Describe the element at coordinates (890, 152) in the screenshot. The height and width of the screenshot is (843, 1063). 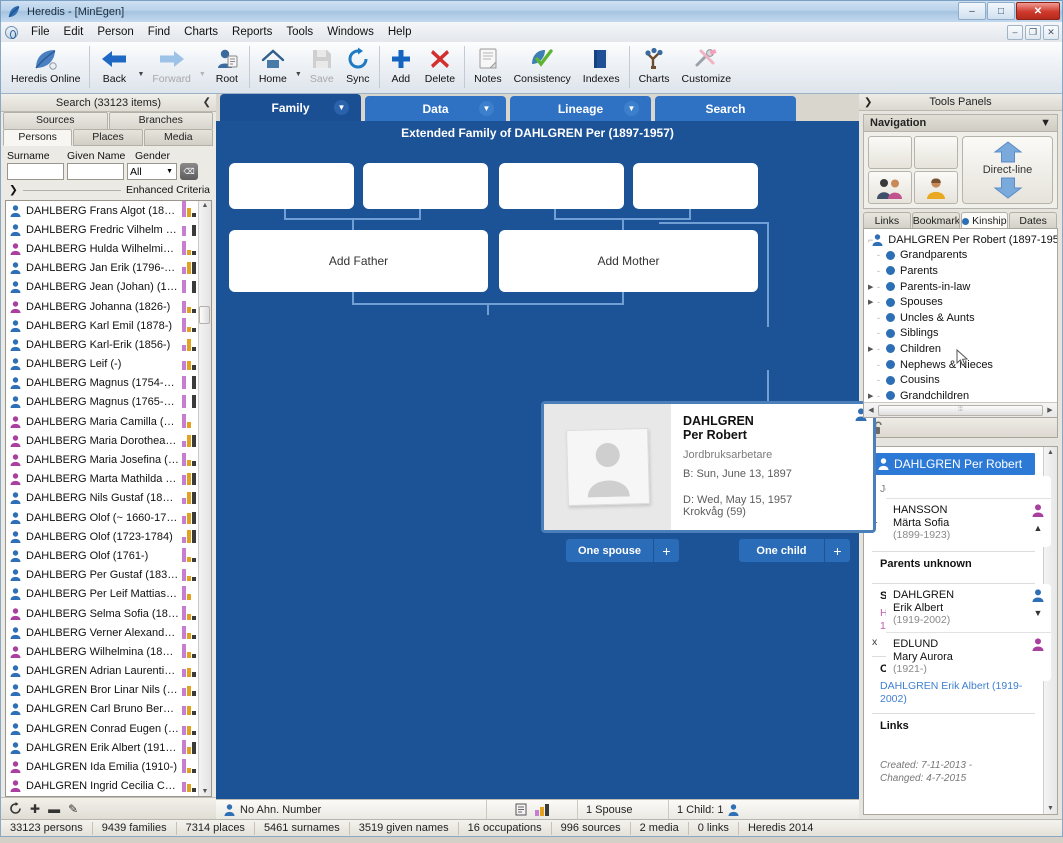
I see `nav-father-cell` at that location.